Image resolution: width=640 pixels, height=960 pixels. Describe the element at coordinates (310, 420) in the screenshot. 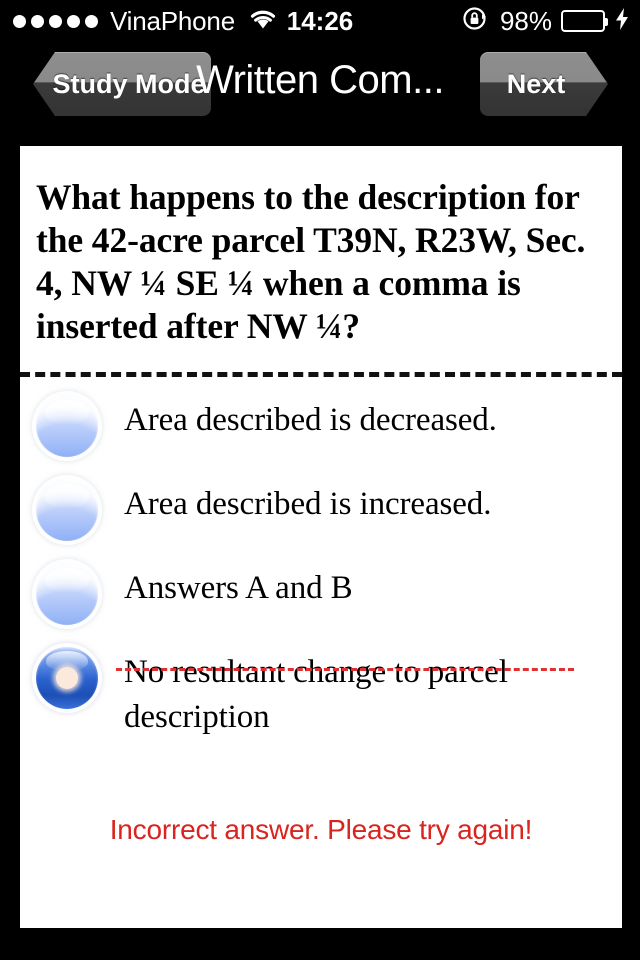

I see `answer-option-label: Area described is decreased.` at that location.